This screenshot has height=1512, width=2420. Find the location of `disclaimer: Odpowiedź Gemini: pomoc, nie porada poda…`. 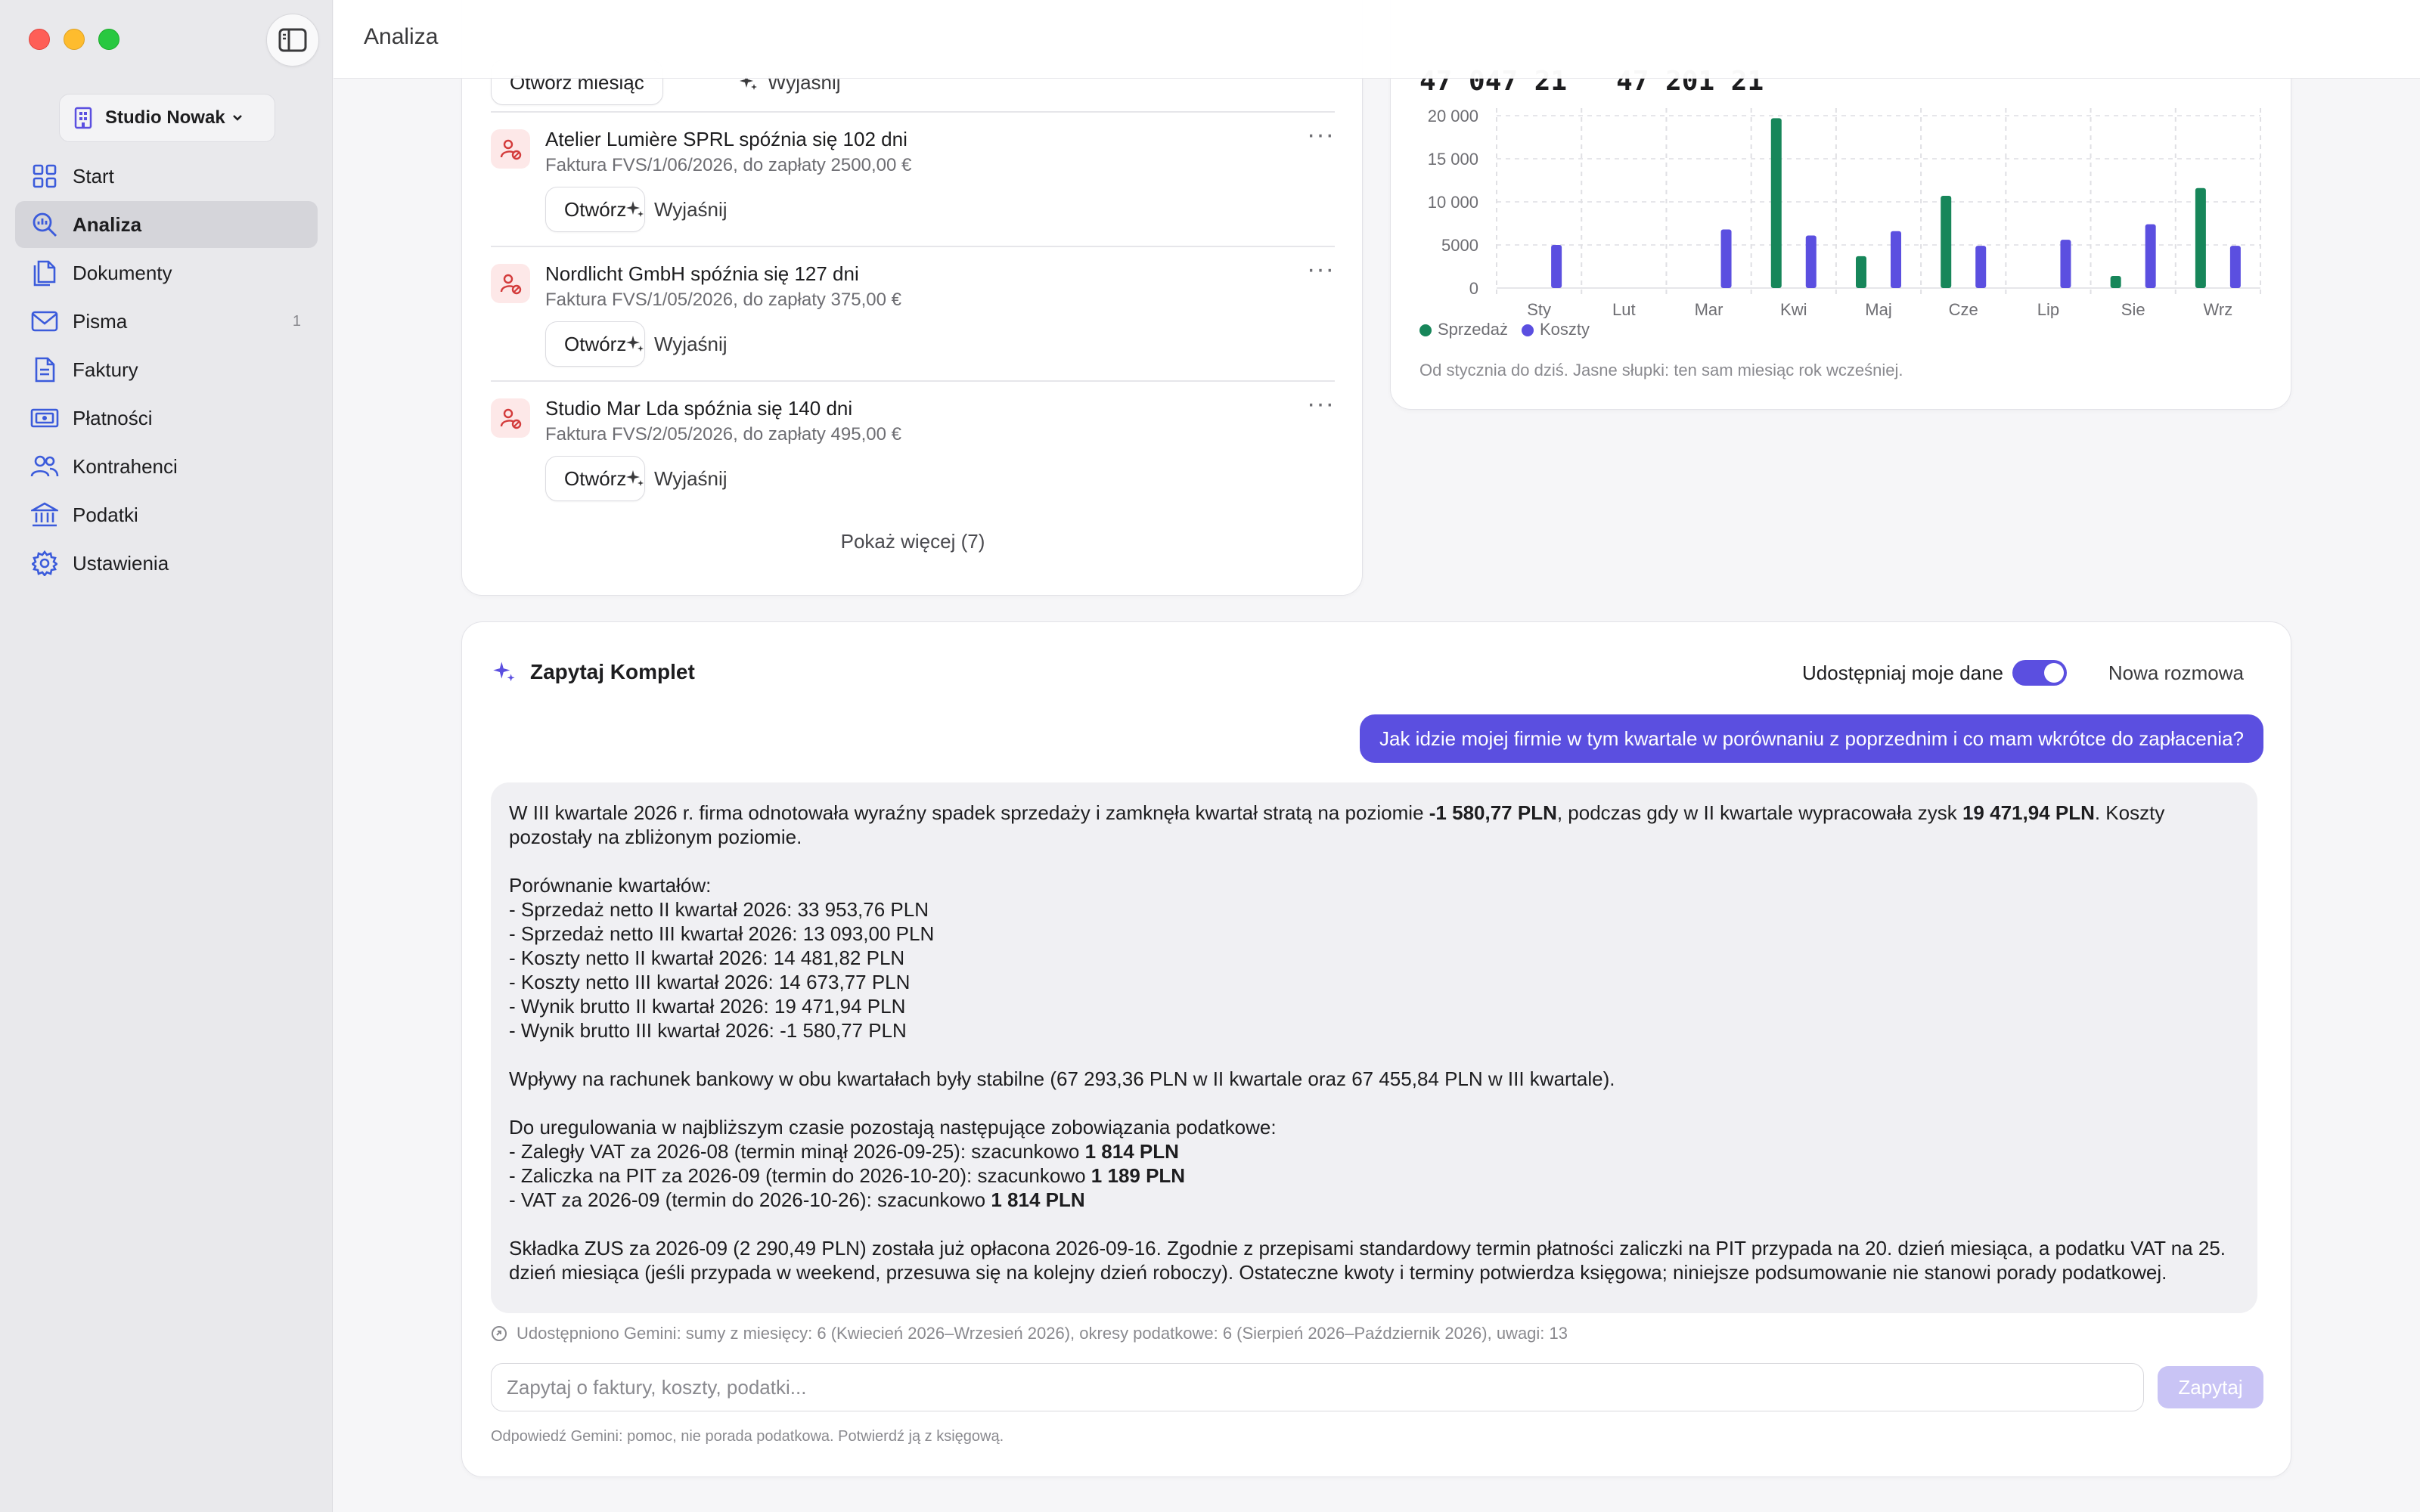

disclaimer: Odpowiedź Gemini: pomoc, nie porada poda… is located at coordinates (747, 1436).